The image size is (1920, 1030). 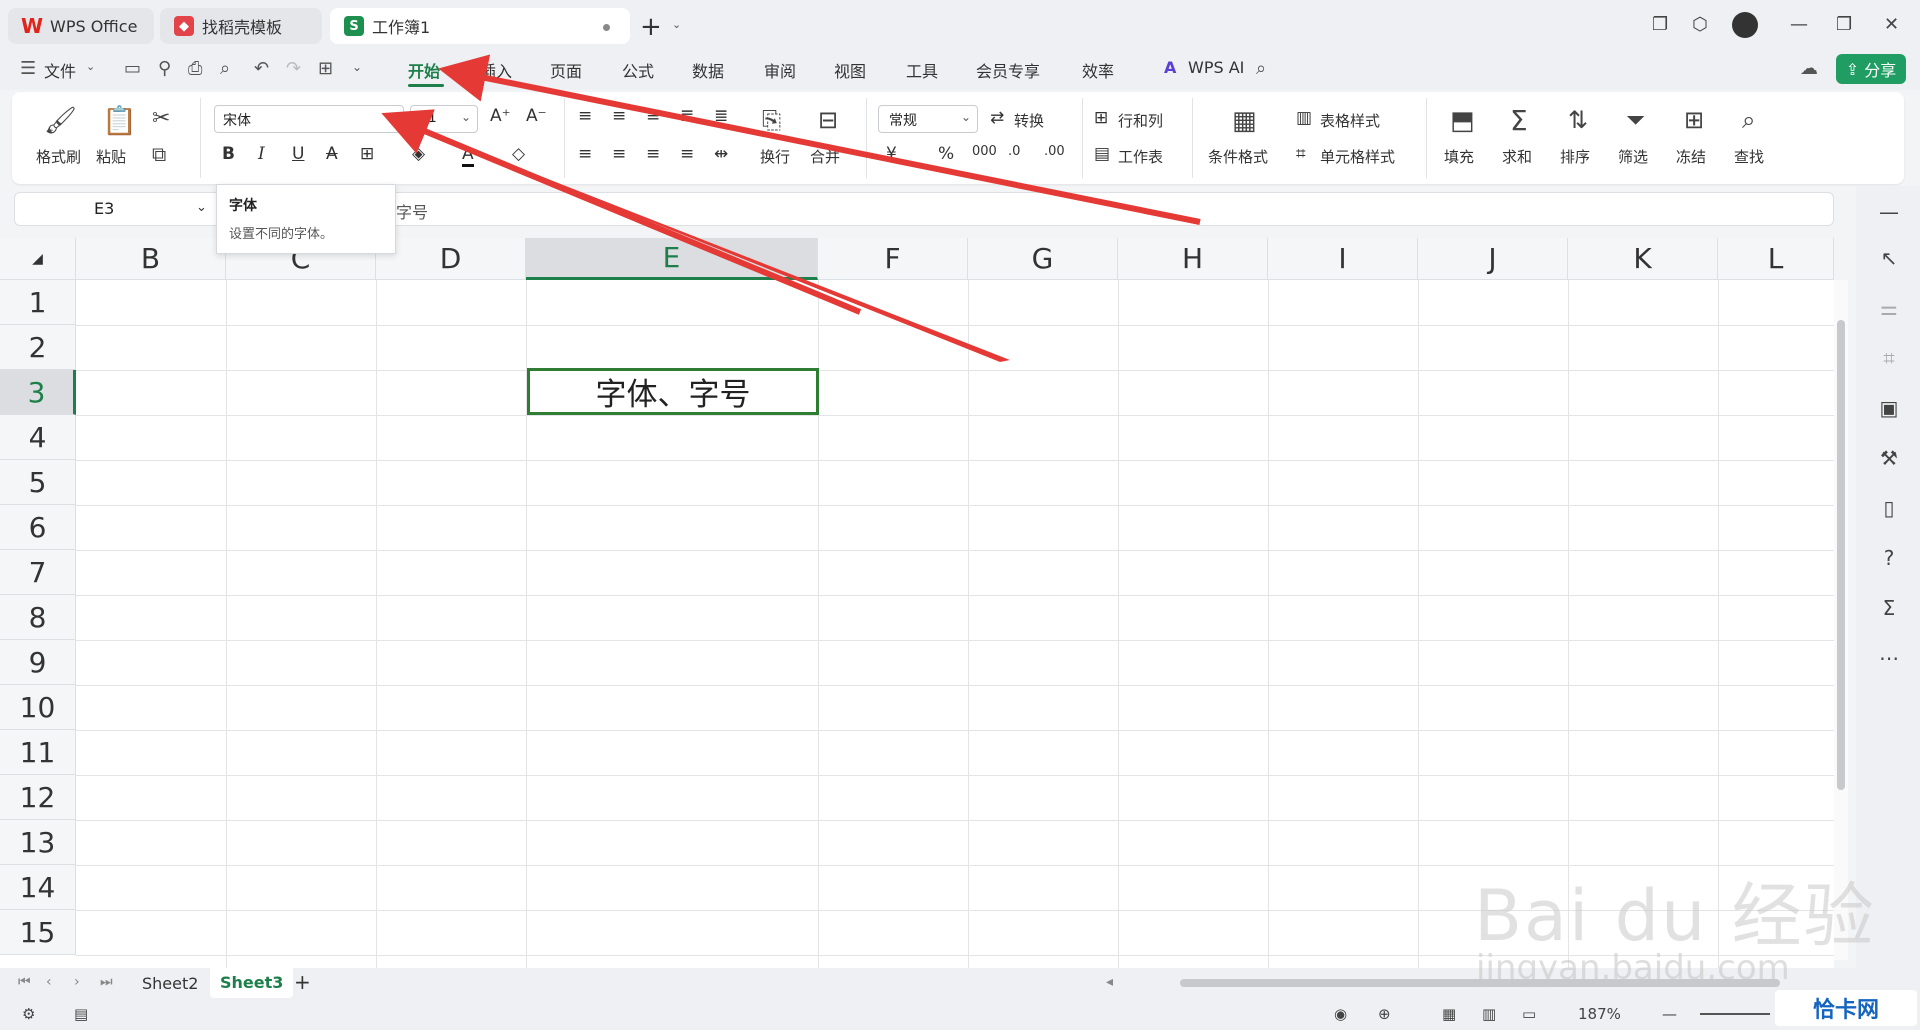 I want to click on page-layout-icon: ▥, so click(x=1489, y=1014).